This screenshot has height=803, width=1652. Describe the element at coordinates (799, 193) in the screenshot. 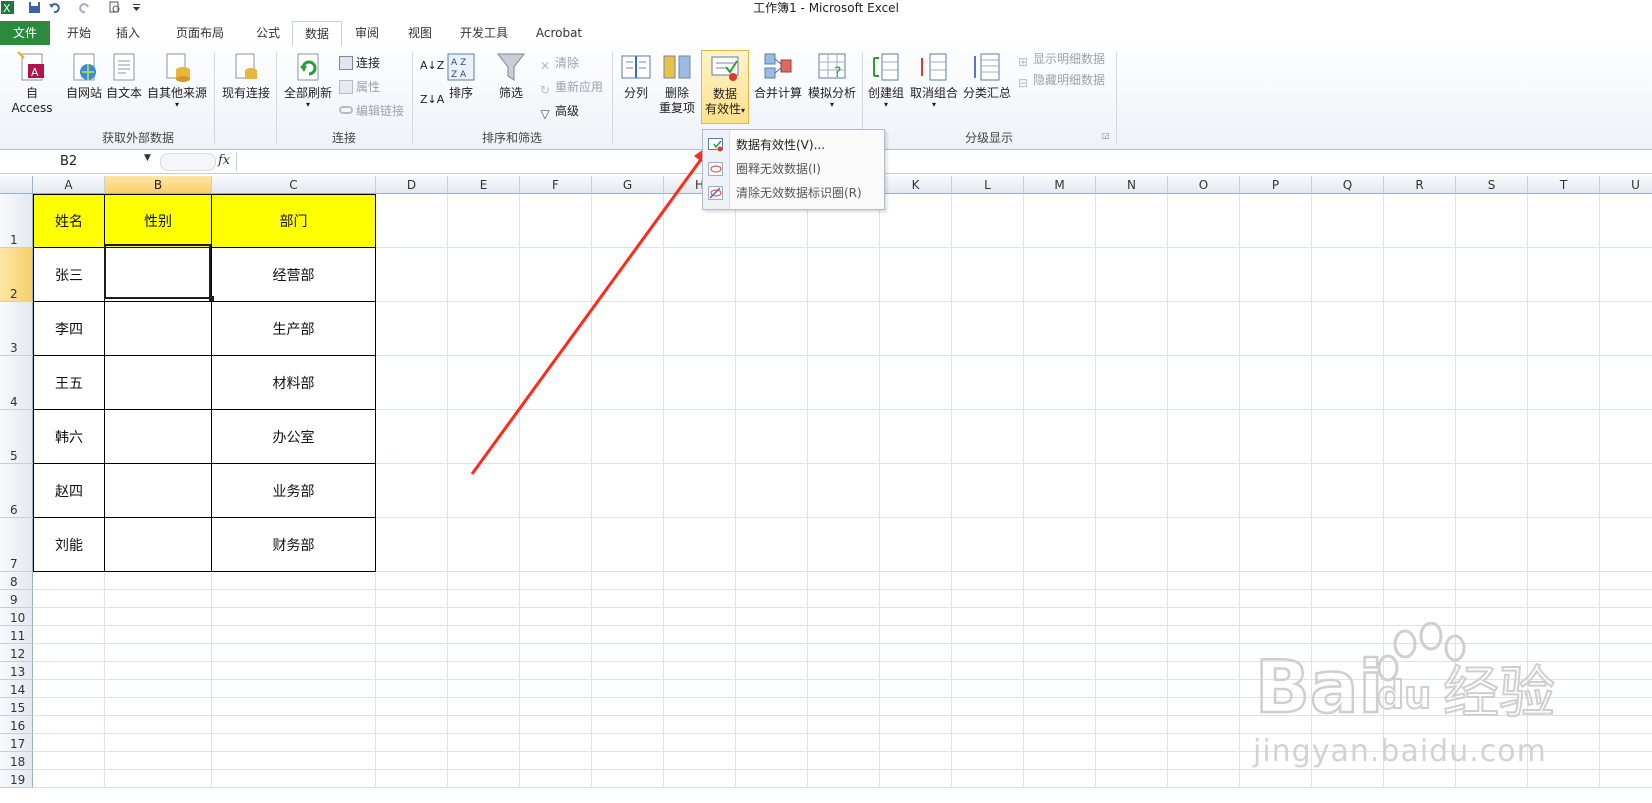

I see `menu-item-clear-circles-label: 清除无效数据标识圈(R)` at that location.